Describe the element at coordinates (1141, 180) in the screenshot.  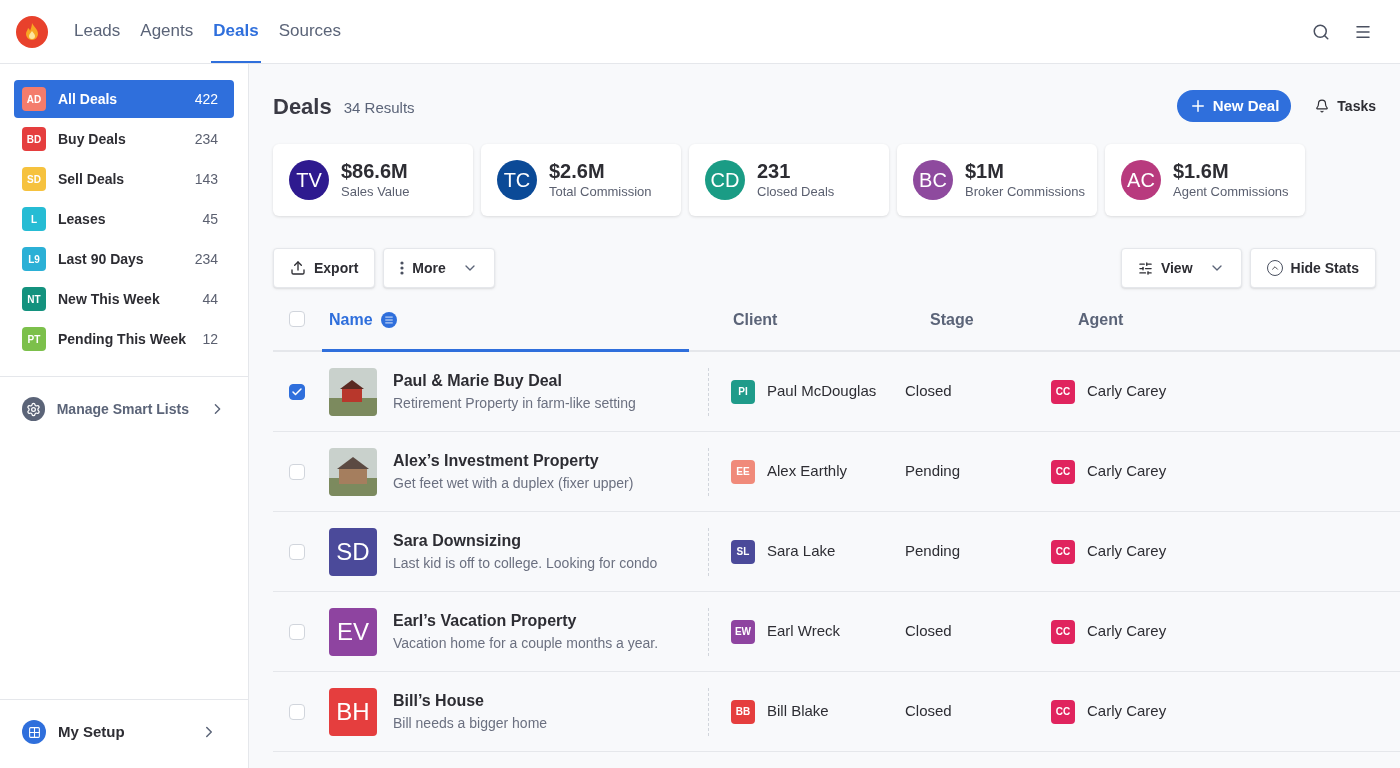
I see `stat-avatar: AC` at that location.